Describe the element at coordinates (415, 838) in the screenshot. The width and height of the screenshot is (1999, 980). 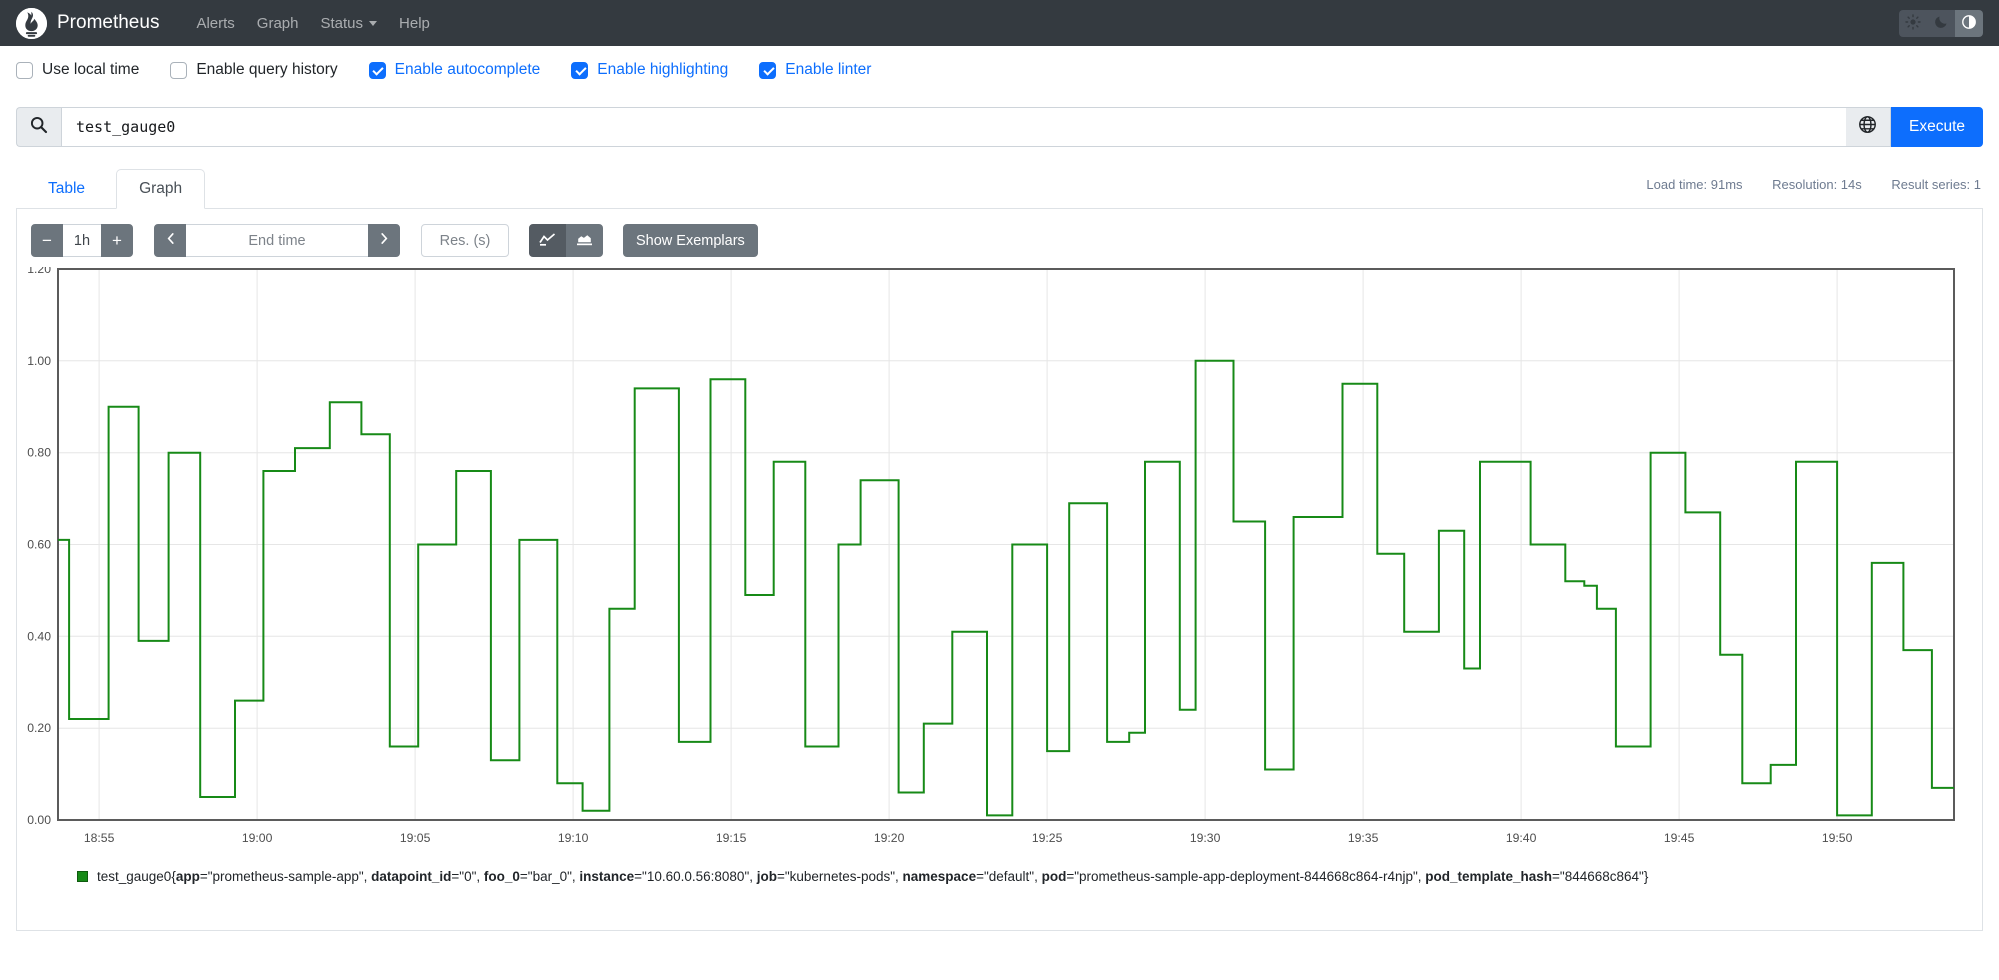
I see `x-tick-label: 19:05` at that location.